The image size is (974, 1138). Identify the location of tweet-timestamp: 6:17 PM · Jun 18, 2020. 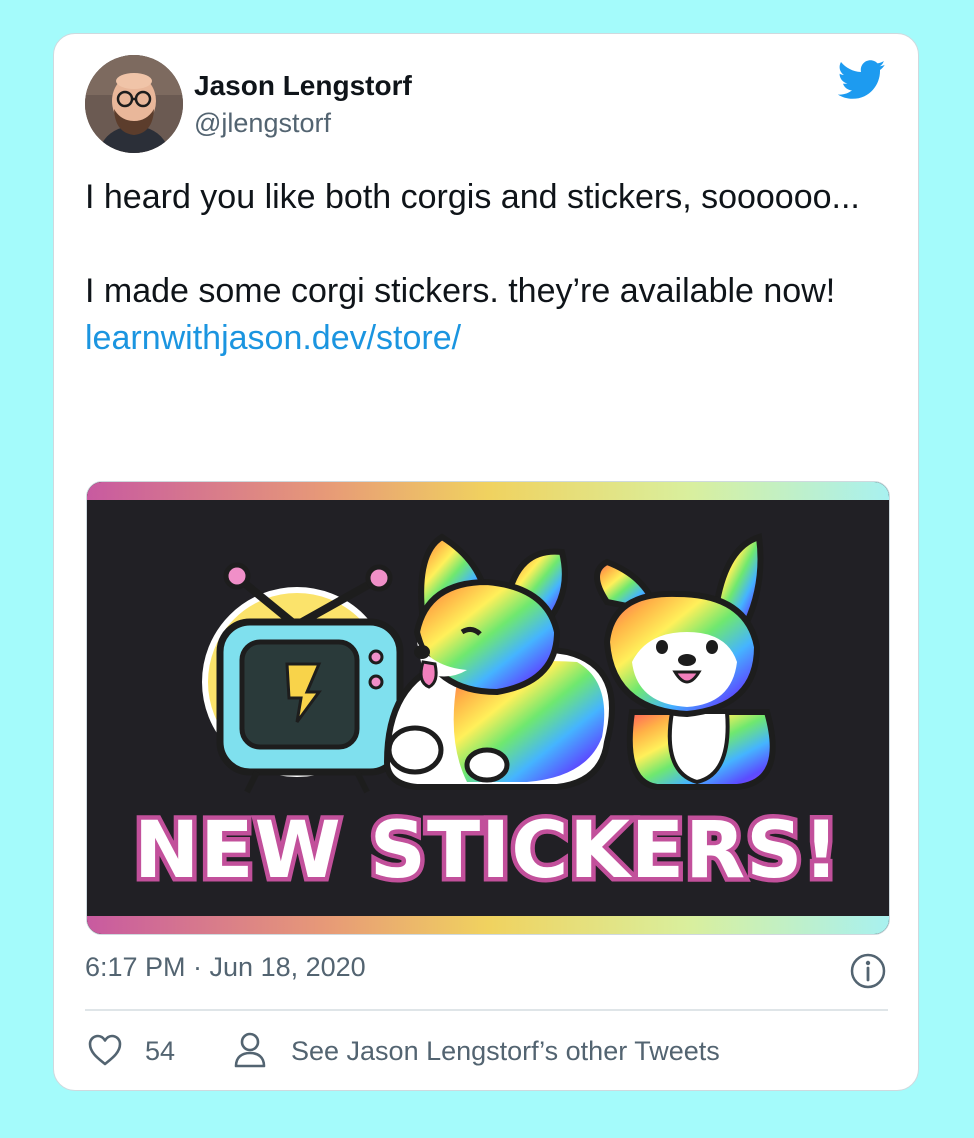
(225, 967).